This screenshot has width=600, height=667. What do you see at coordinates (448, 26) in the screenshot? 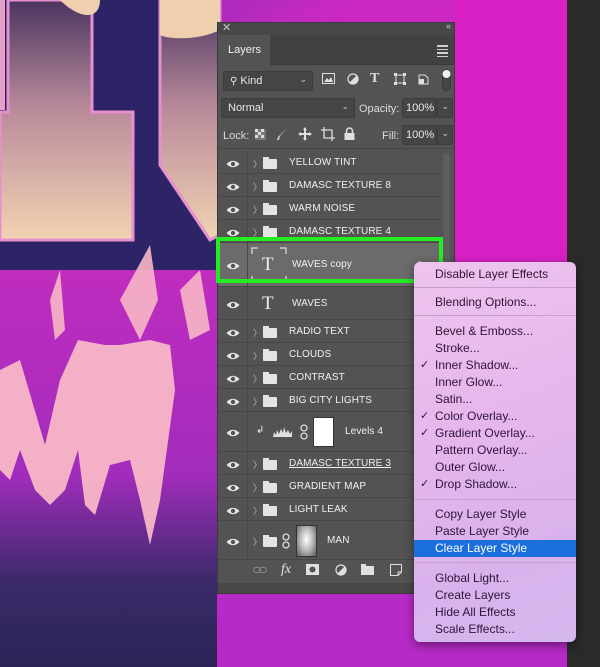
I see `collapse-panel-icon: ‹‹` at bounding box center [448, 26].